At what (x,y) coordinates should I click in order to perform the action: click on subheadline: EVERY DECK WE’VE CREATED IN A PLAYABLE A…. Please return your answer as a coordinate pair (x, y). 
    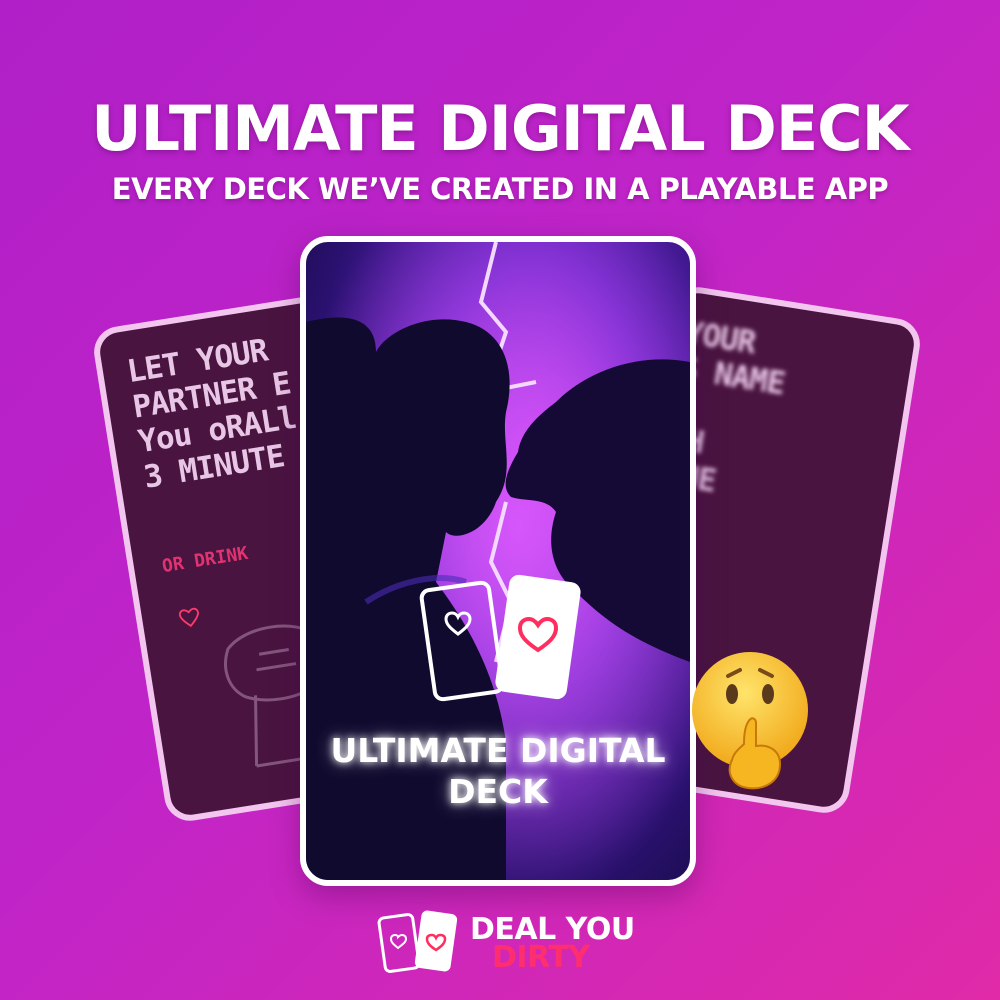
    Looking at the image, I should click on (500, 189).